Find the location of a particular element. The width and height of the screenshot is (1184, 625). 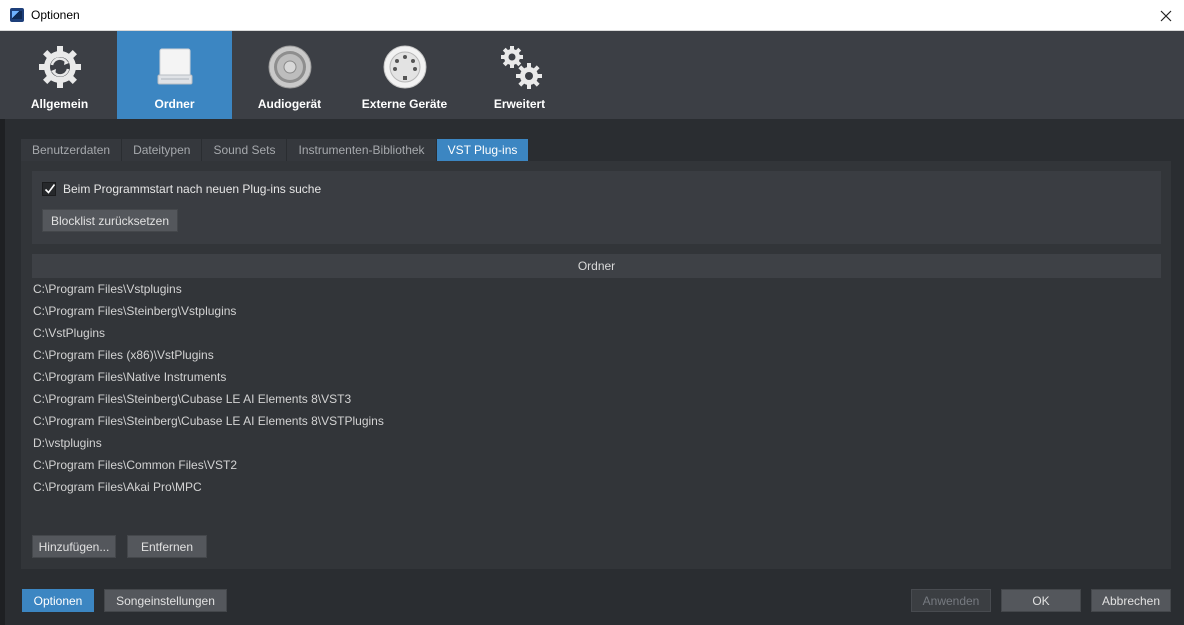

toolbar-item-audiogeraet: Audiogerät is located at coordinates (289, 75).